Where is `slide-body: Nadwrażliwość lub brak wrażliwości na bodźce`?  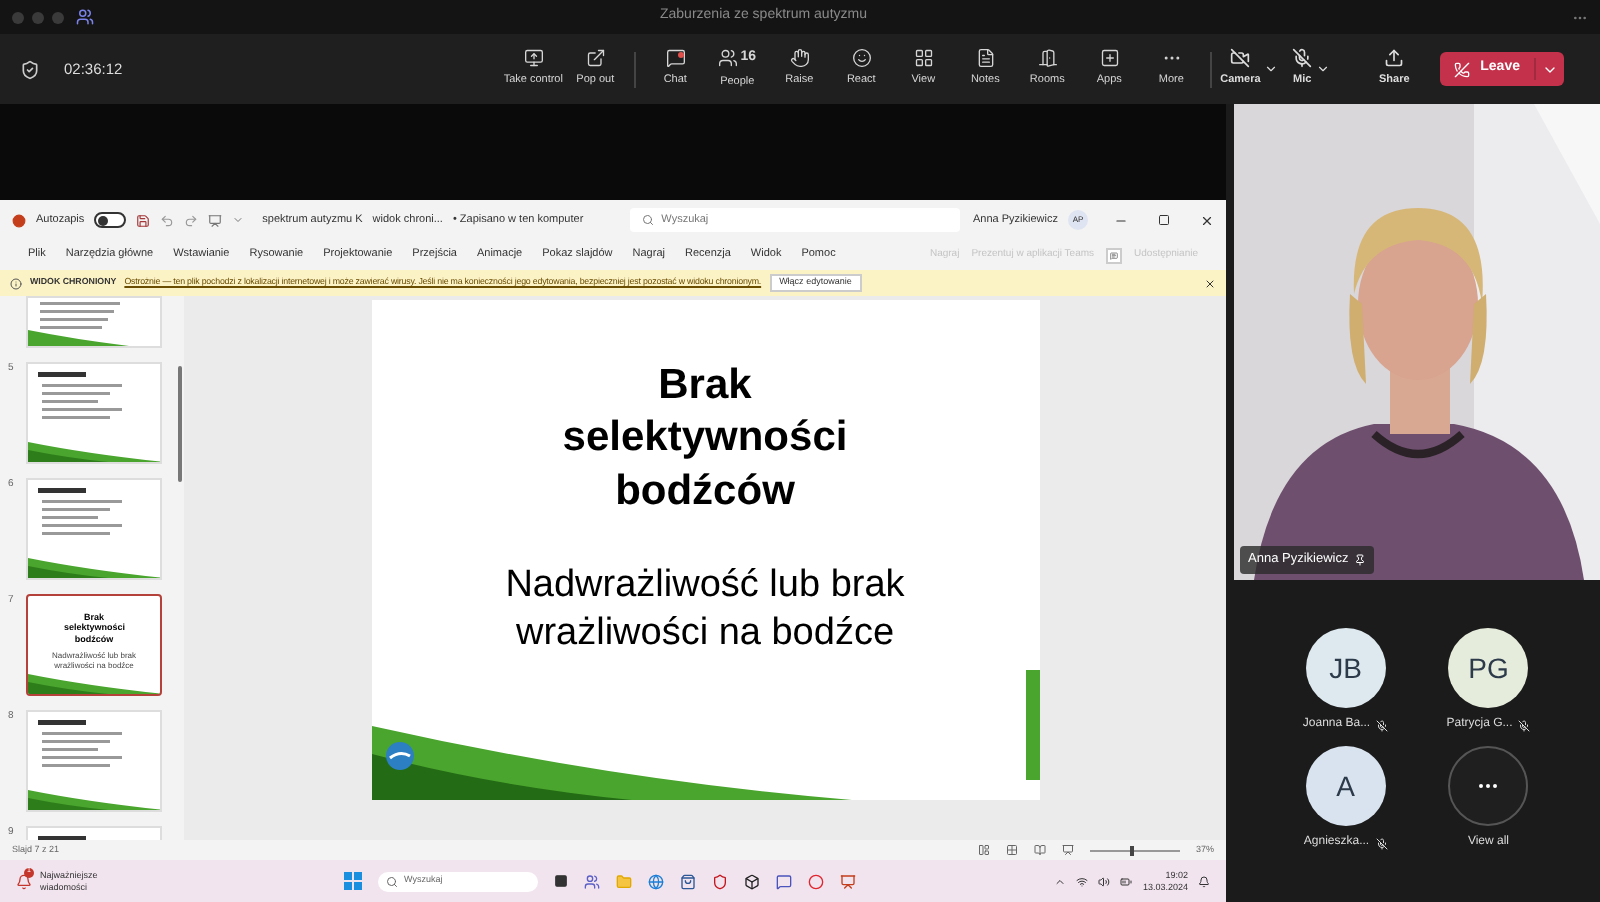
slide-body: Nadwrażliwość lub brak wrażliwości na bodźce is located at coordinates (705, 610).